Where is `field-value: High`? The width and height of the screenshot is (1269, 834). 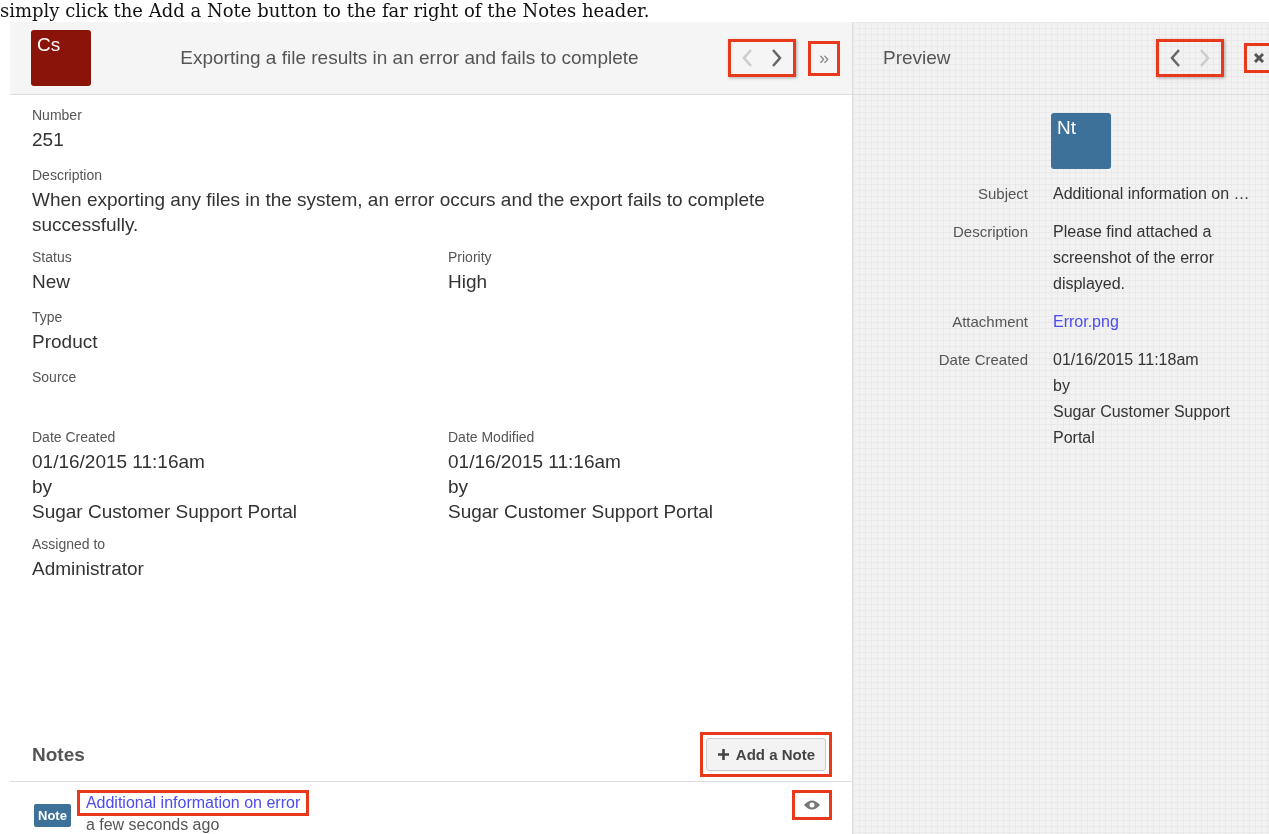 field-value: High is located at coordinates (468, 282).